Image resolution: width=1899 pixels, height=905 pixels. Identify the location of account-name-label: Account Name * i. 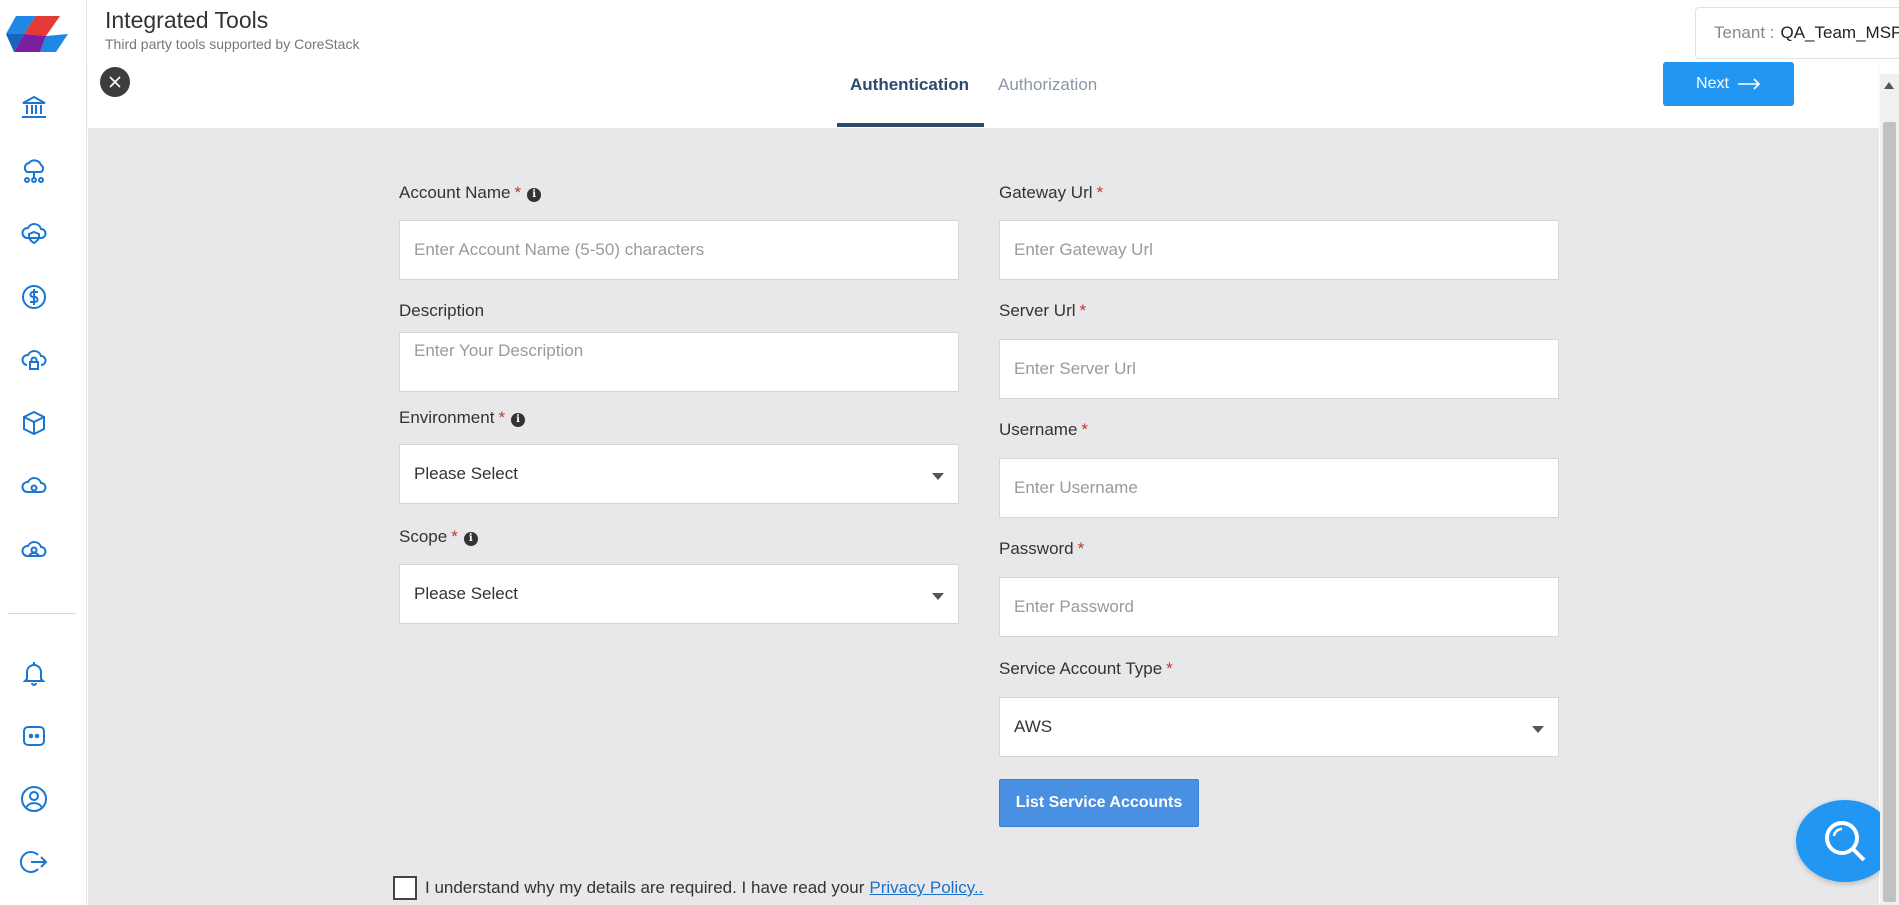
(470, 193).